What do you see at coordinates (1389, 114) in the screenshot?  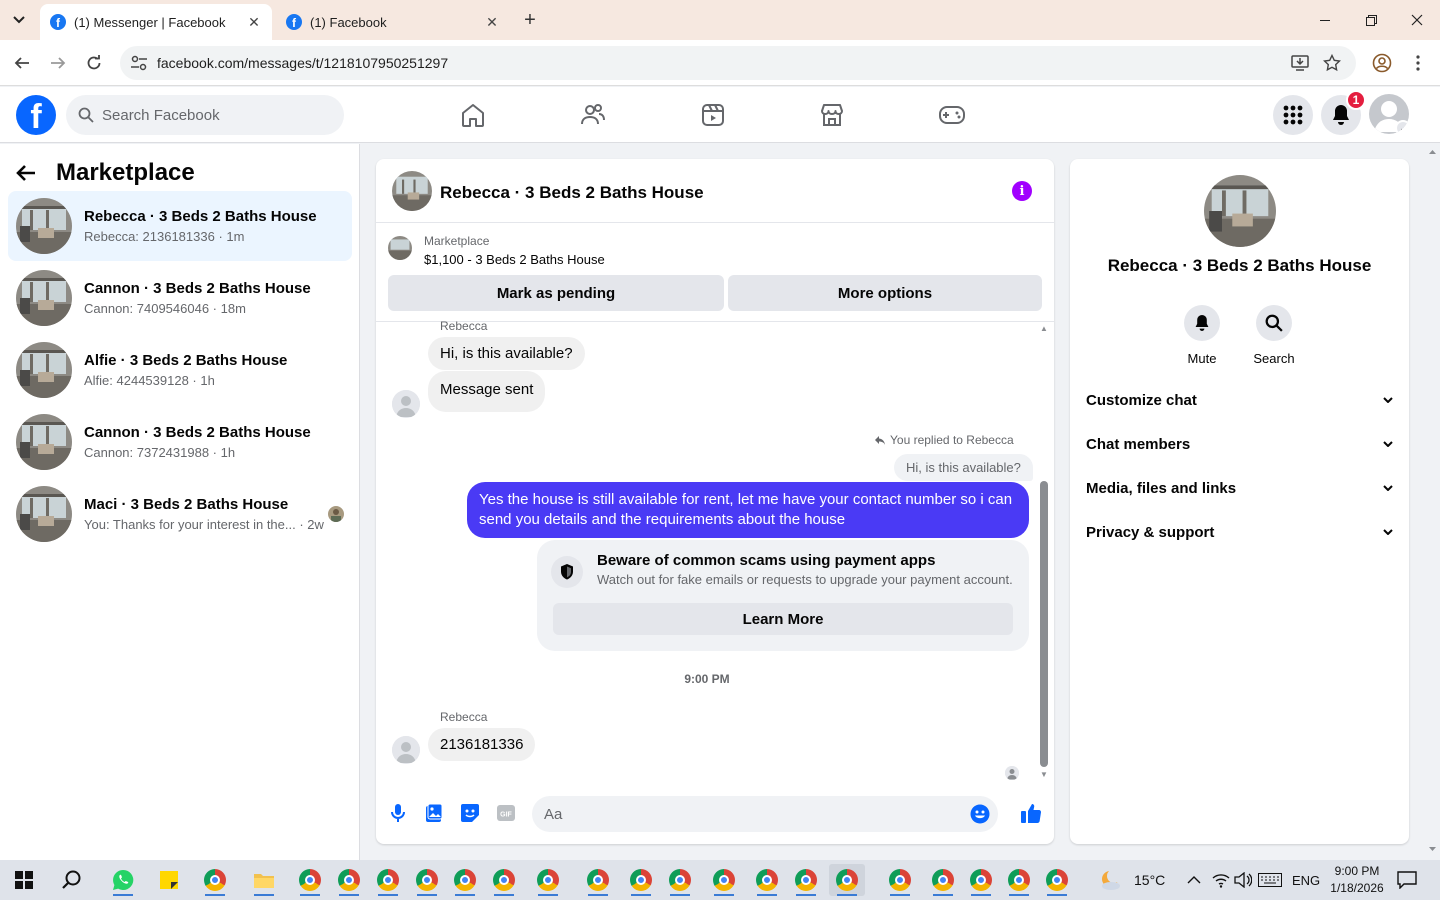 I see `account-avatar: ⌄` at bounding box center [1389, 114].